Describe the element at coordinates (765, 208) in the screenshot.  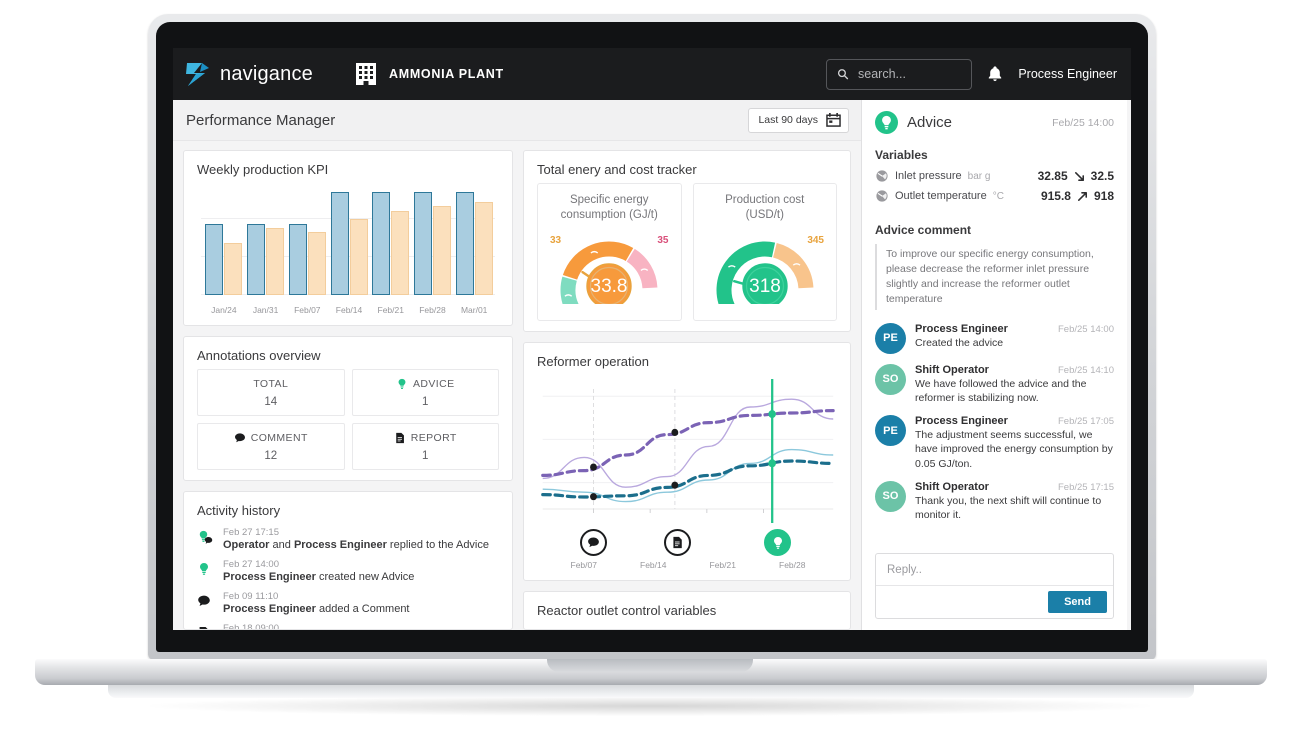
I see `gauge-label: Production cost (USD/t)` at that location.